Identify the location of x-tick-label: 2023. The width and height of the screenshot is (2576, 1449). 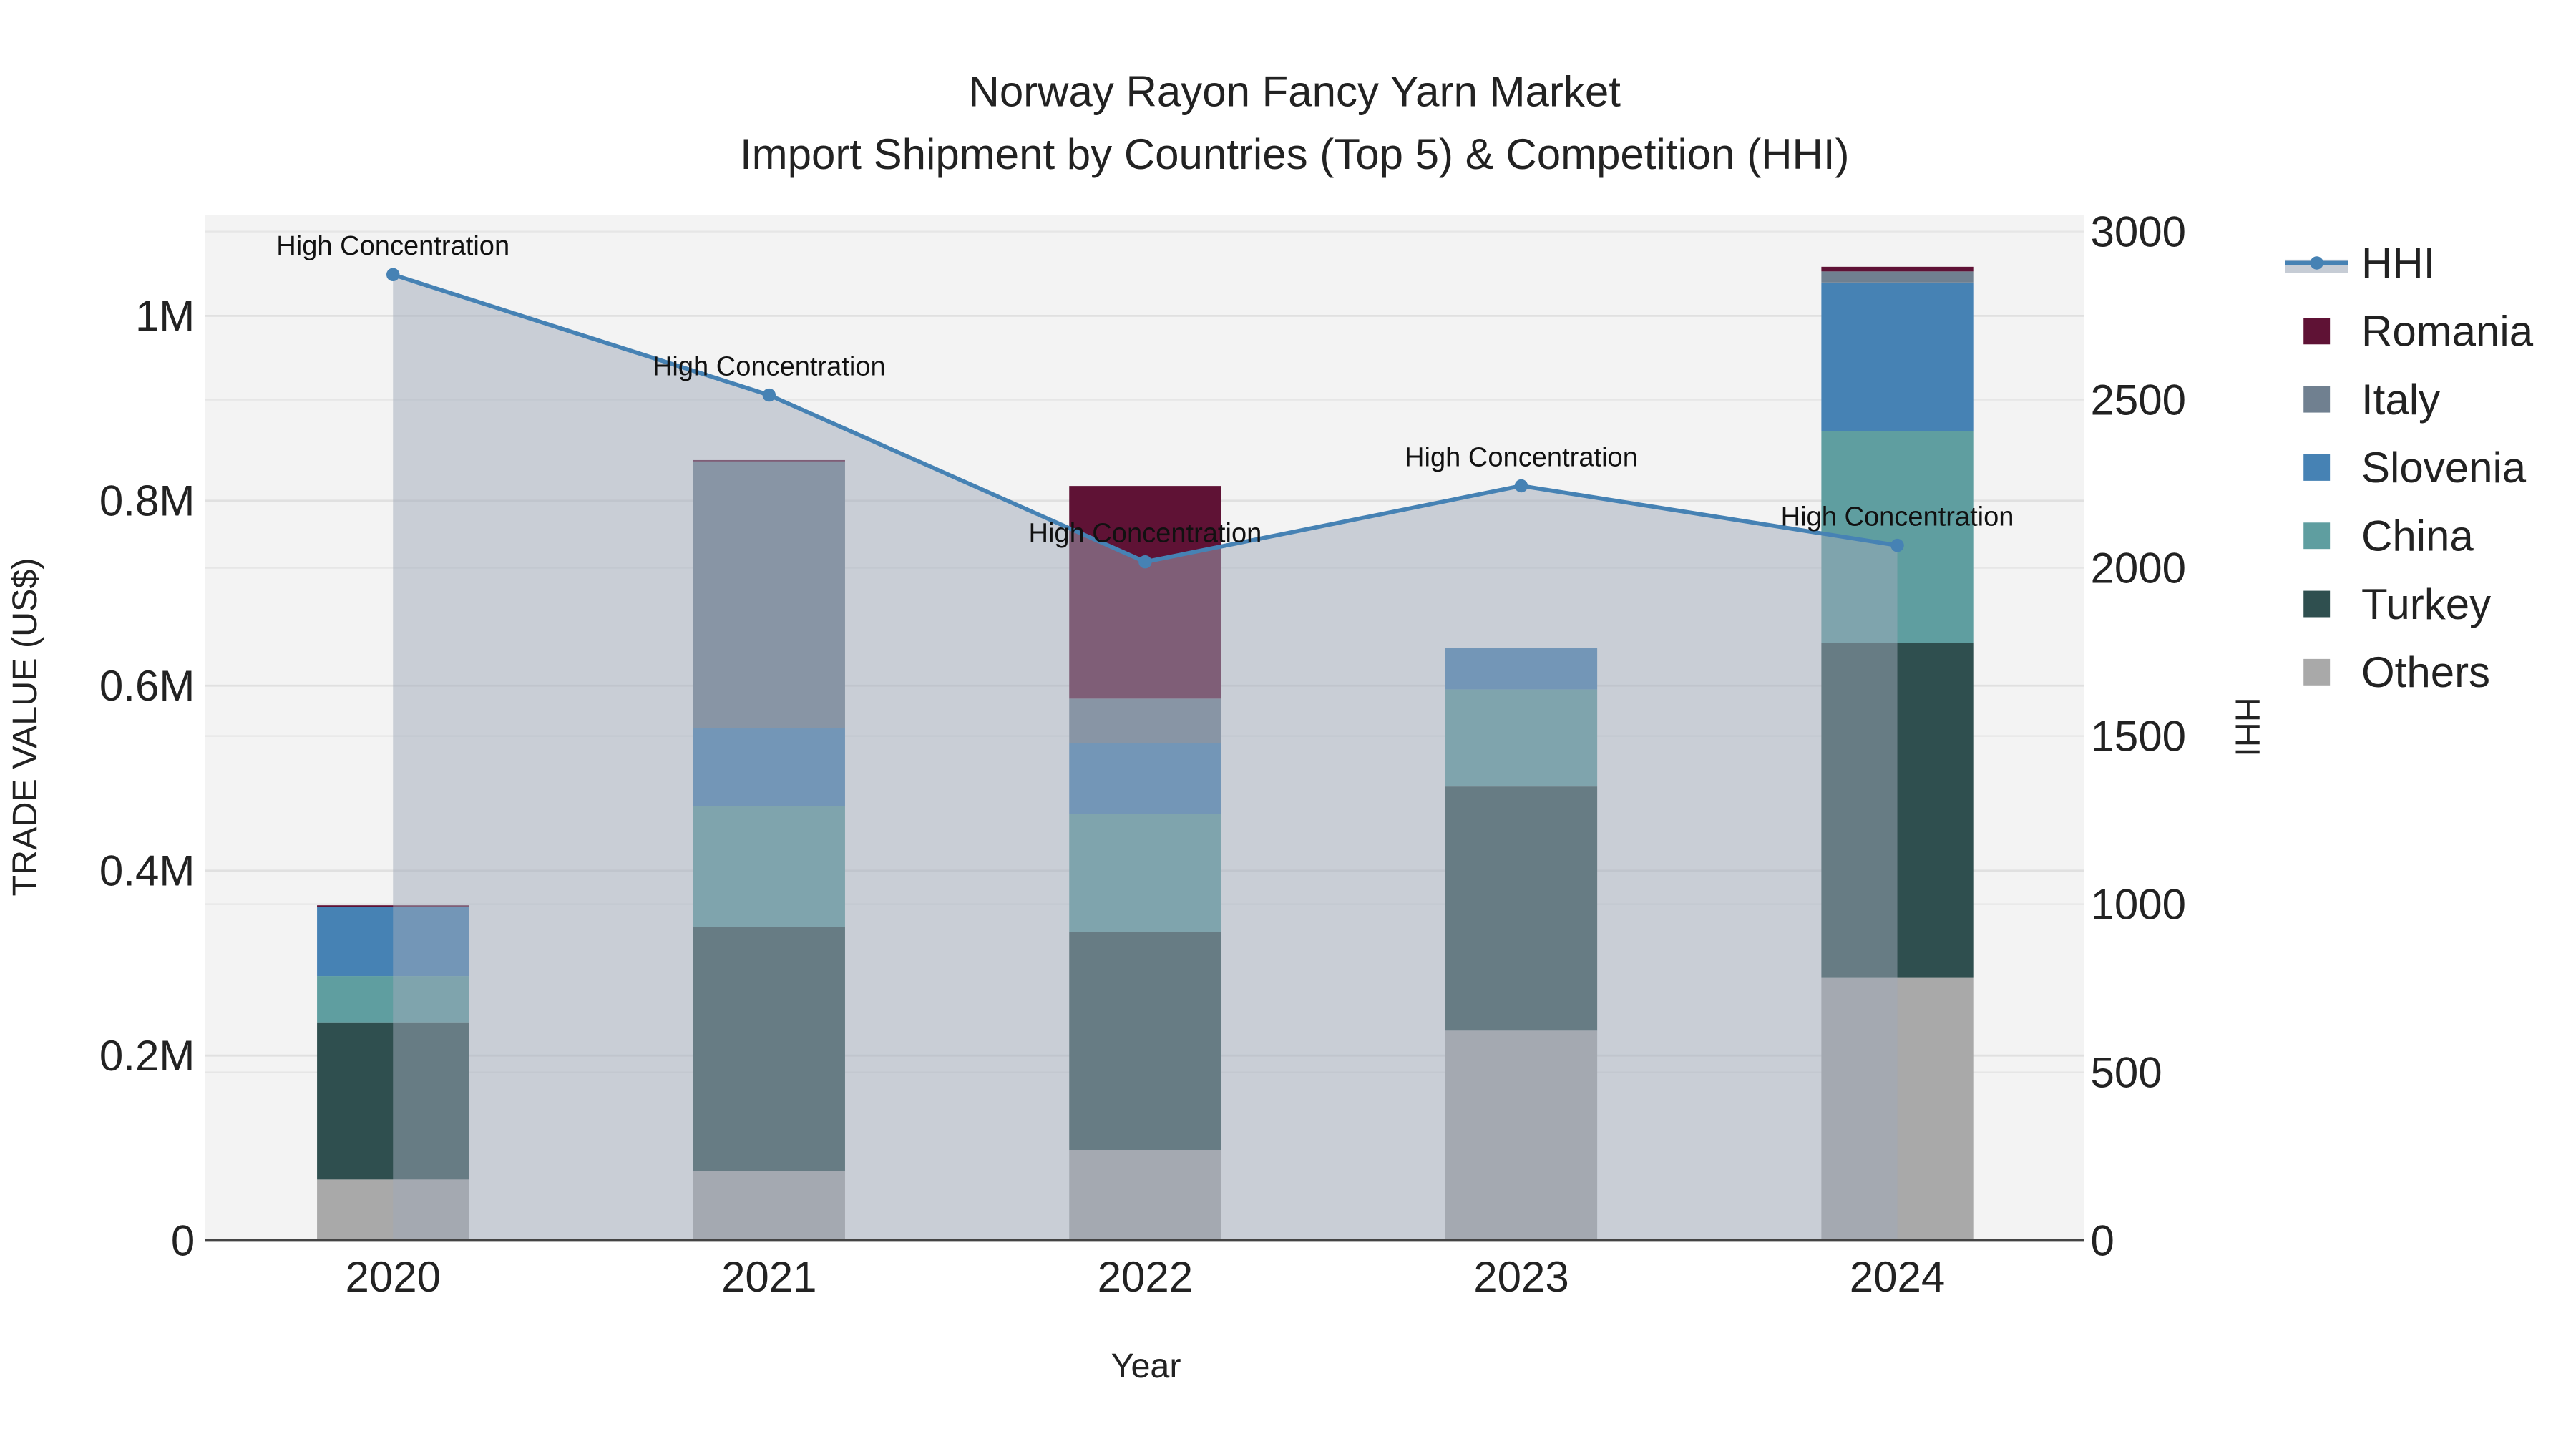
(1520, 1277).